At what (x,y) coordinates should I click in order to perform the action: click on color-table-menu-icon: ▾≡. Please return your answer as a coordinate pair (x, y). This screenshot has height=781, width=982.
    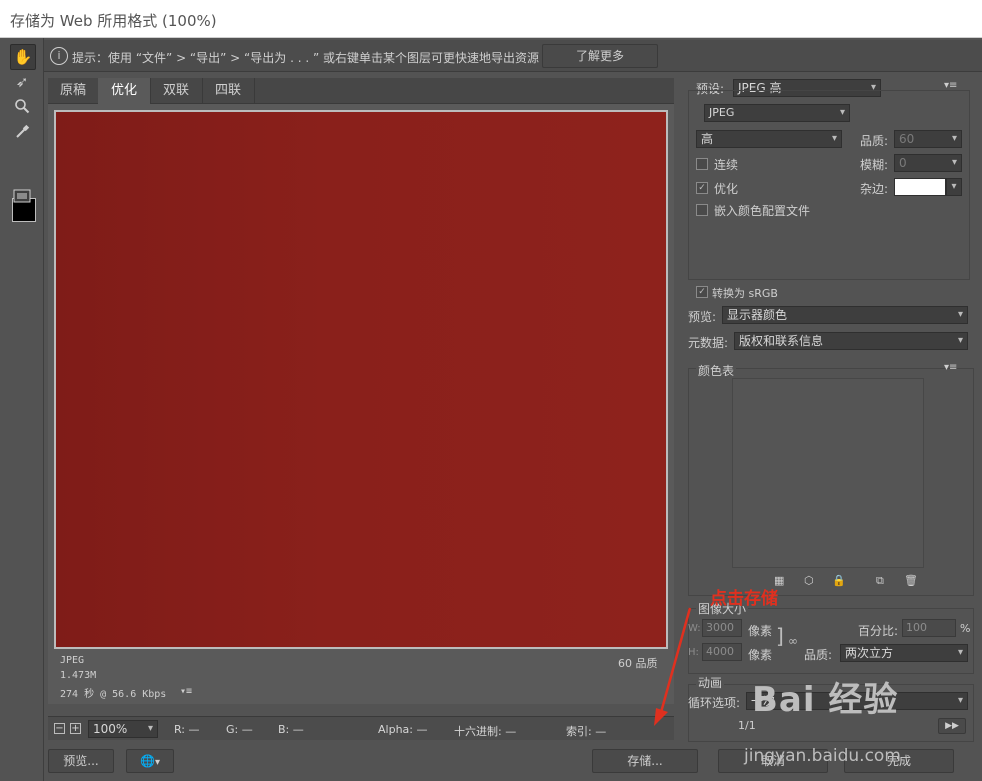
    Looking at the image, I should click on (950, 367).